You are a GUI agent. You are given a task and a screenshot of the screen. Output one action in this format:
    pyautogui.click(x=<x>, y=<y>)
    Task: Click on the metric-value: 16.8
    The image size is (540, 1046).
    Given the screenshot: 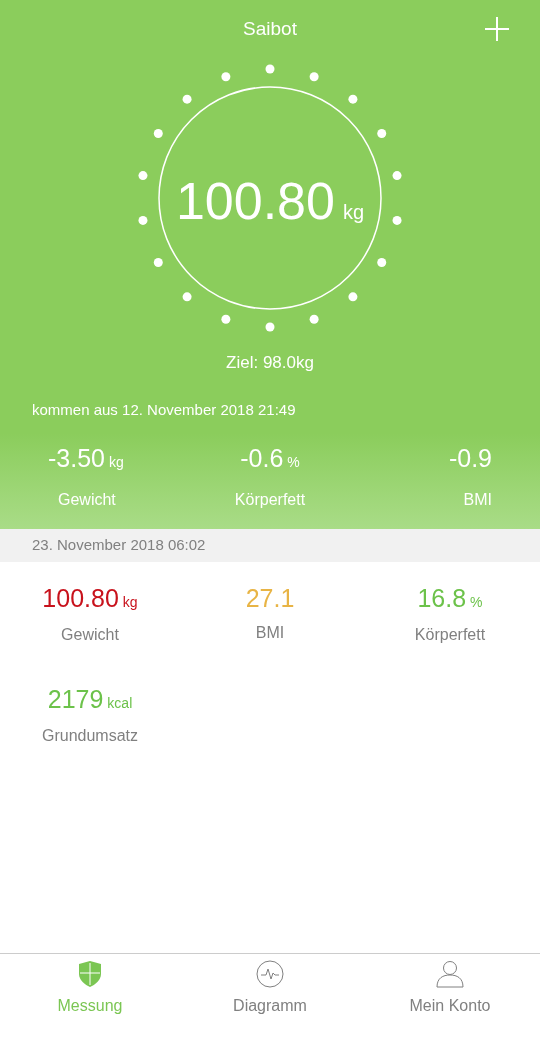 What is the action you would take?
    pyautogui.click(x=442, y=598)
    